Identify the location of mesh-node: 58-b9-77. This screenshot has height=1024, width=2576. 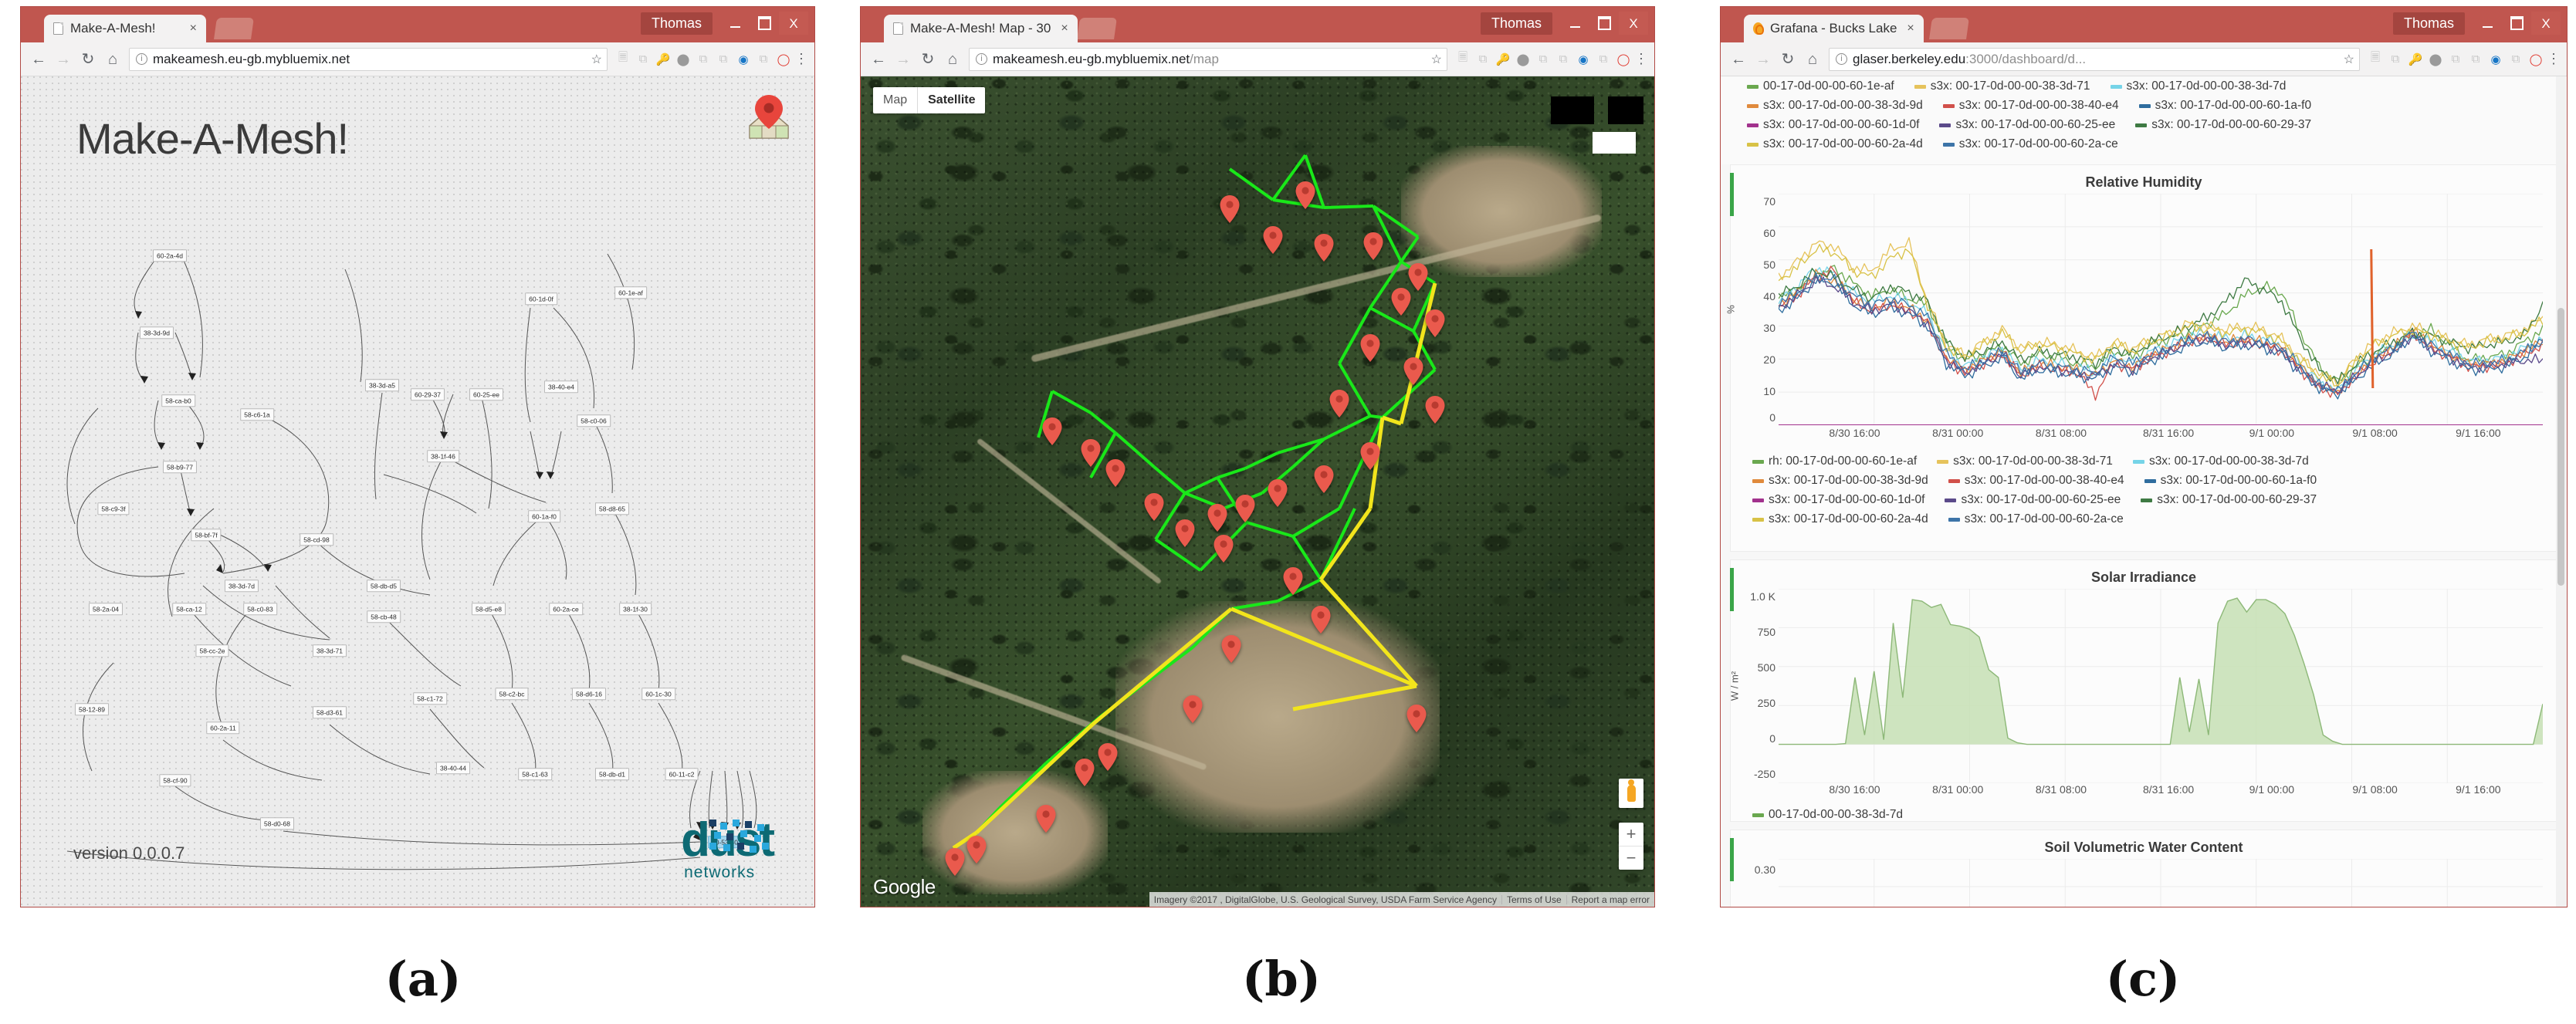
(180, 467).